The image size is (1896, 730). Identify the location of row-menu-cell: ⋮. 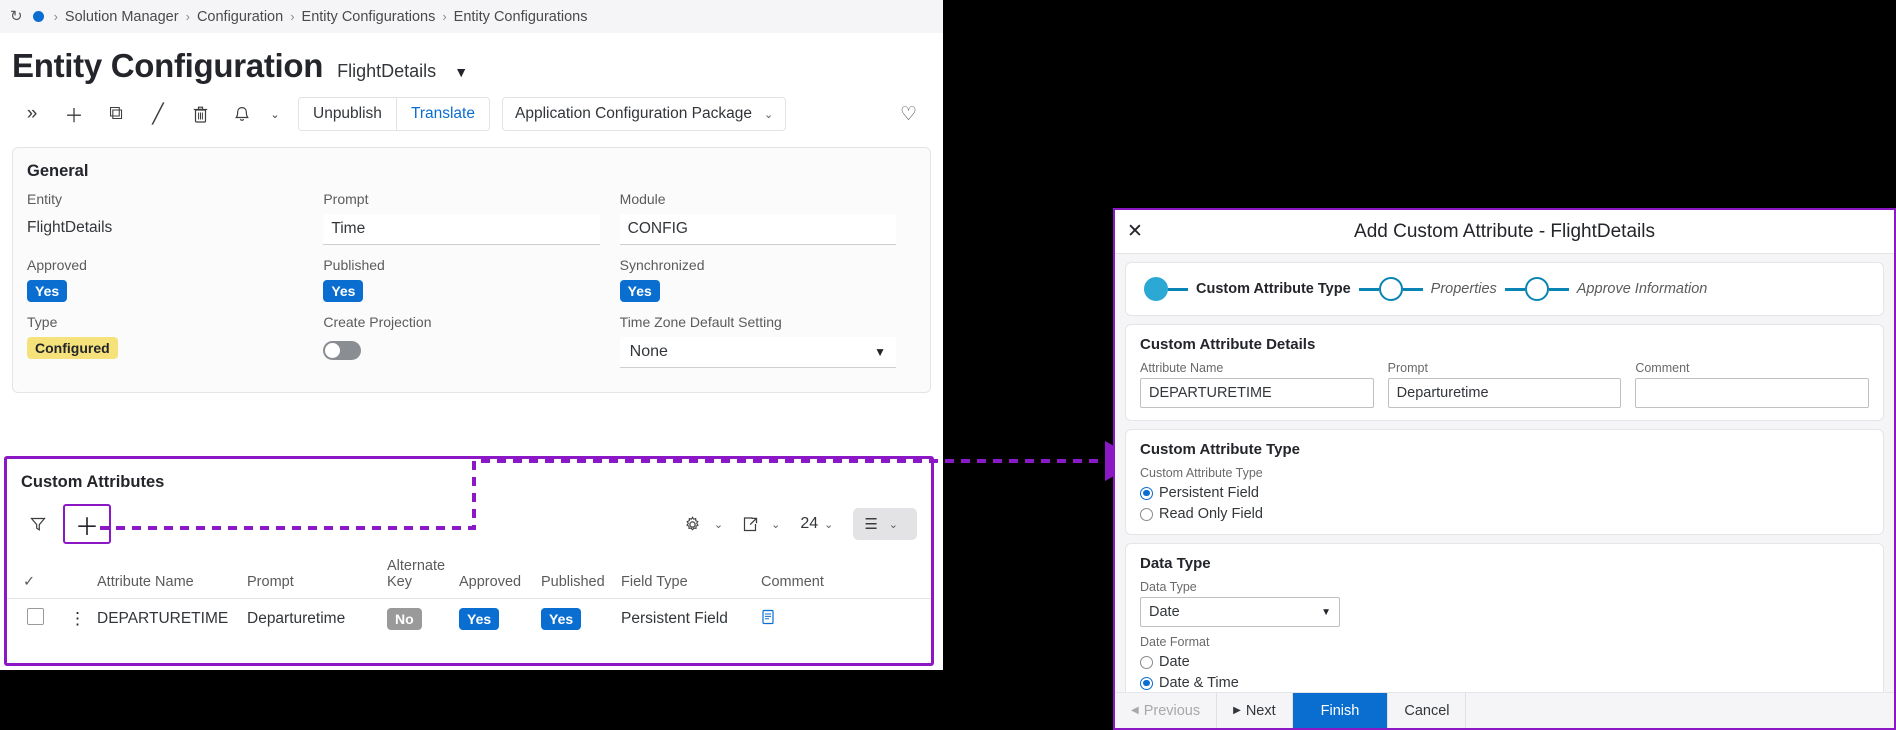
(79, 619).